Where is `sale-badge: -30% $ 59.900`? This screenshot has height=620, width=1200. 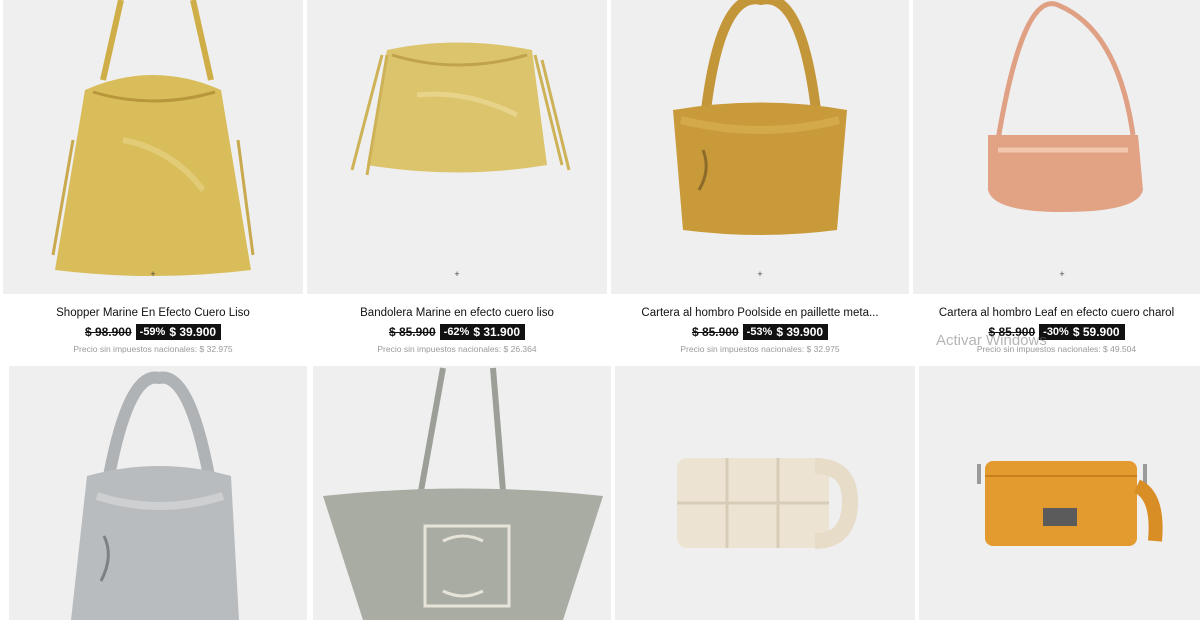
sale-badge: -30% $ 59.900 is located at coordinates (1082, 332).